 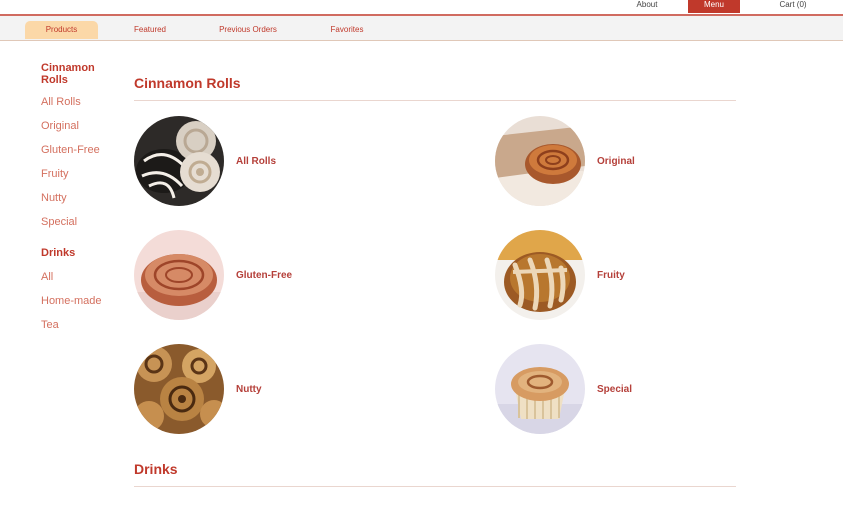 I want to click on sidebar-item-original: Original, so click(x=81, y=126).